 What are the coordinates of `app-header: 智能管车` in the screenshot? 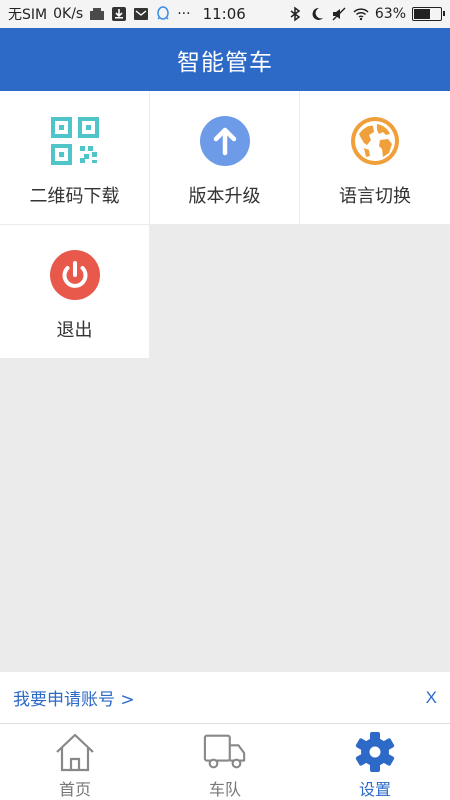 It's located at (225, 59).